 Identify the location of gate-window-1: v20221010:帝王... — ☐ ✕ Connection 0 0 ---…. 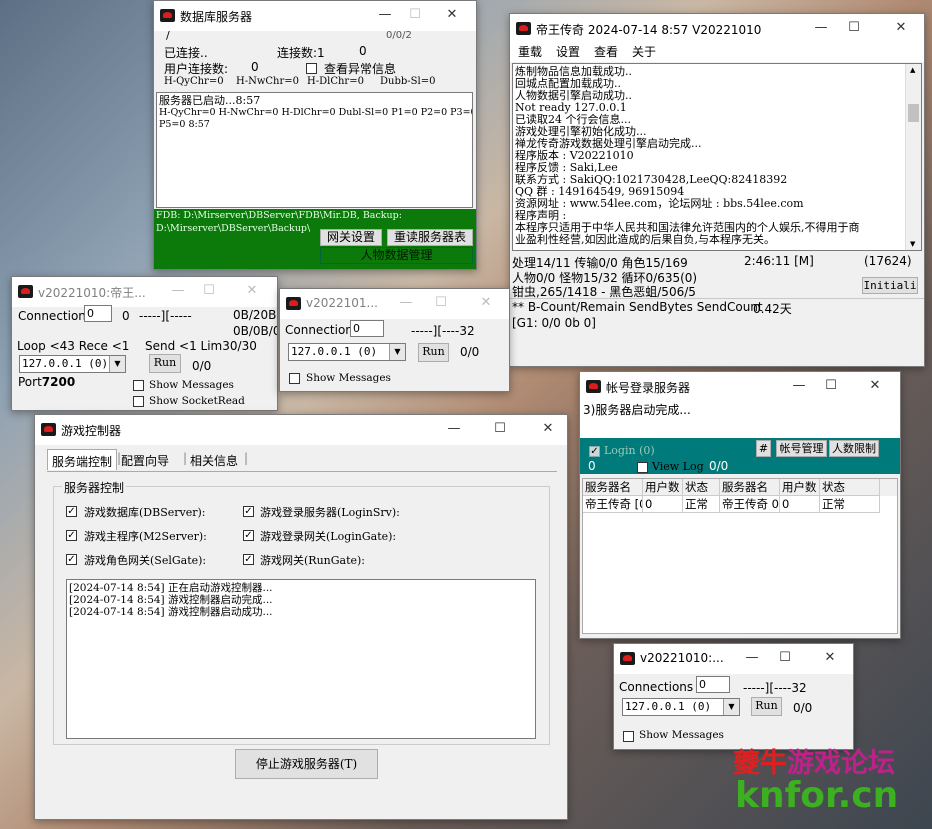
(144, 343).